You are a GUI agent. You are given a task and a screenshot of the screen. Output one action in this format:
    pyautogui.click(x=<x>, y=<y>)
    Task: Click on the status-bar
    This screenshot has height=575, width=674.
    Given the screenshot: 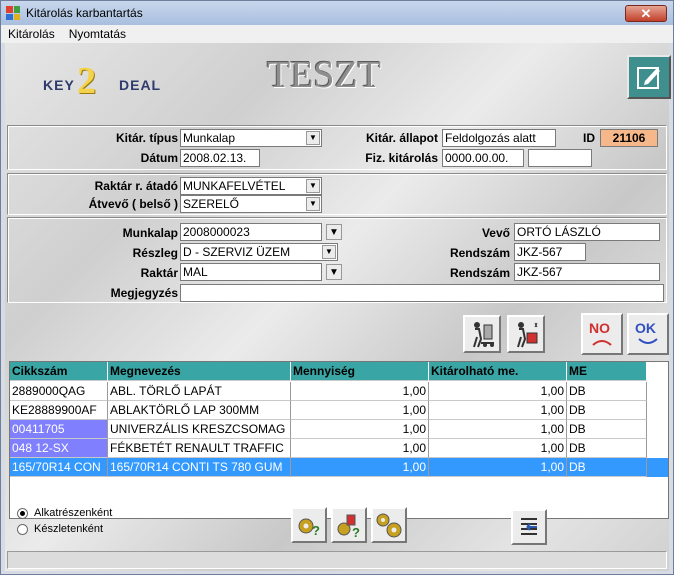 What is the action you would take?
    pyautogui.click(x=337, y=560)
    